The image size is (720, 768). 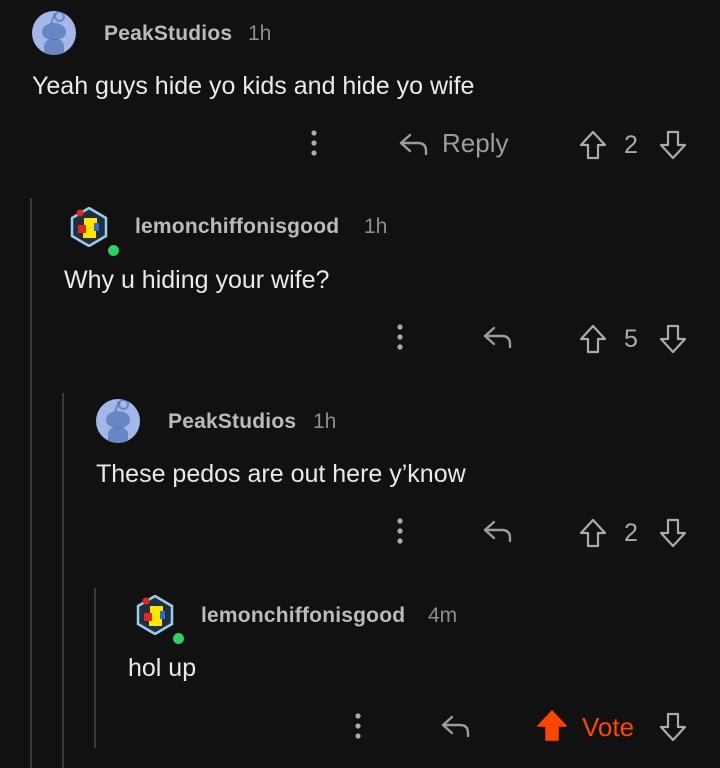 I want to click on upvote-filled-icon, so click(x=552, y=726).